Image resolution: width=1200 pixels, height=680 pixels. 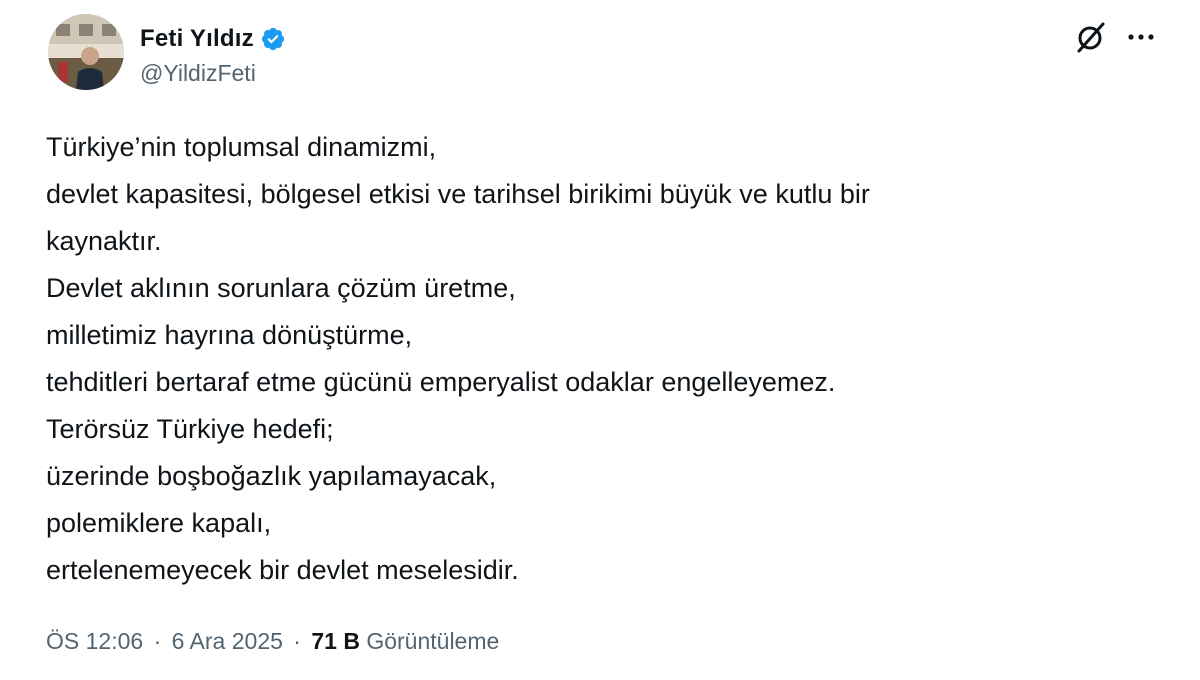 I want to click on tweet-text-line: polemiklere kapalı,, so click(x=159, y=523).